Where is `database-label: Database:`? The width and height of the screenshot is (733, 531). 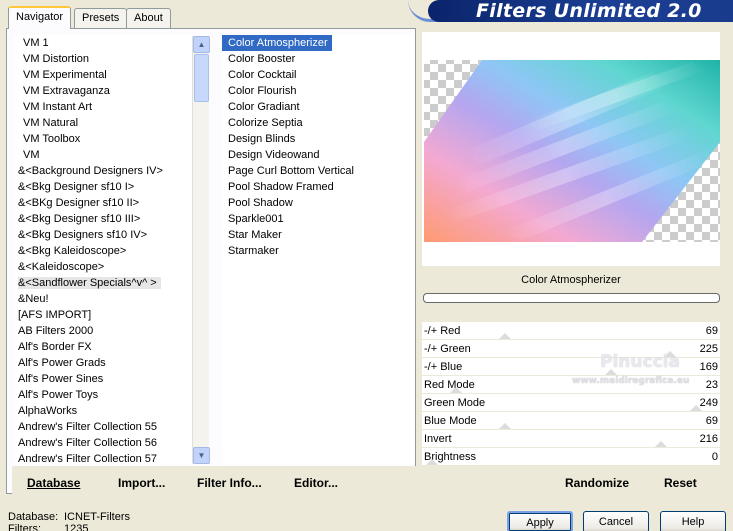 database-label: Database: is located at coordinates (33, 517).